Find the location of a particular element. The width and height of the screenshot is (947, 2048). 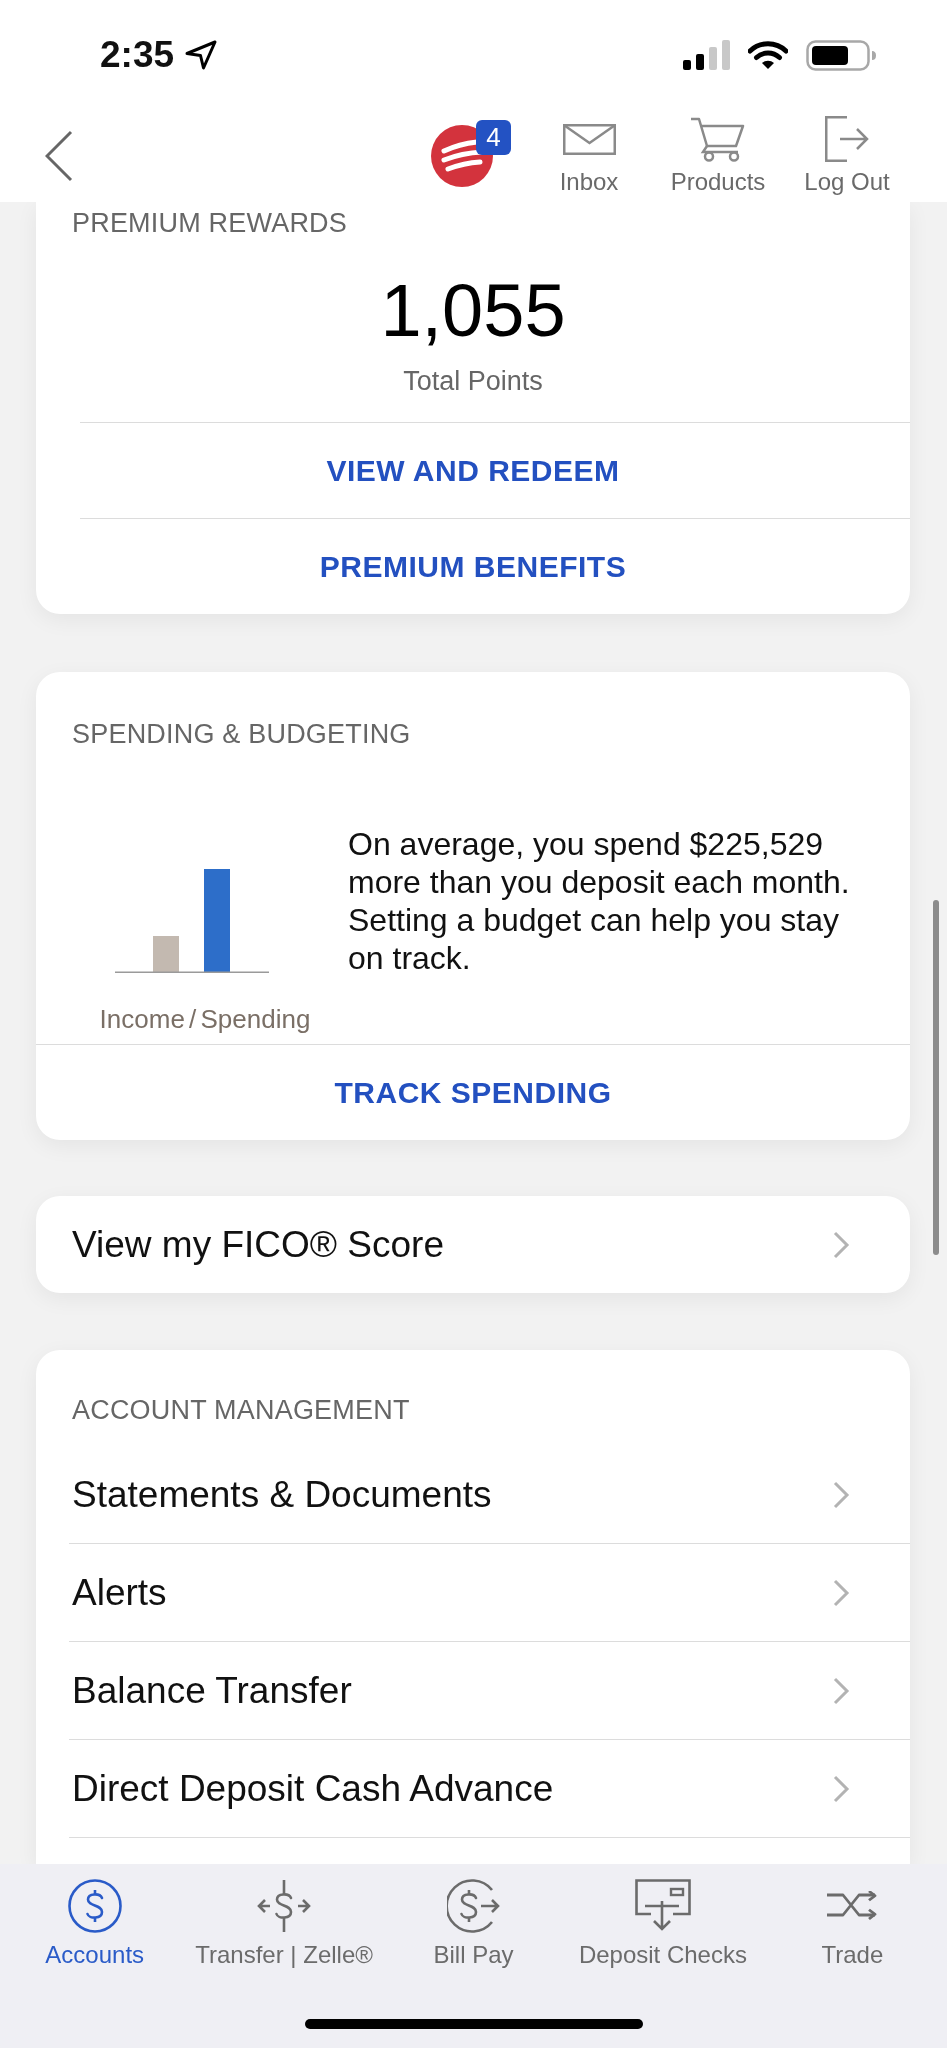

account-menu-row: Statements & Documents is located at coordinates (489, 1495).